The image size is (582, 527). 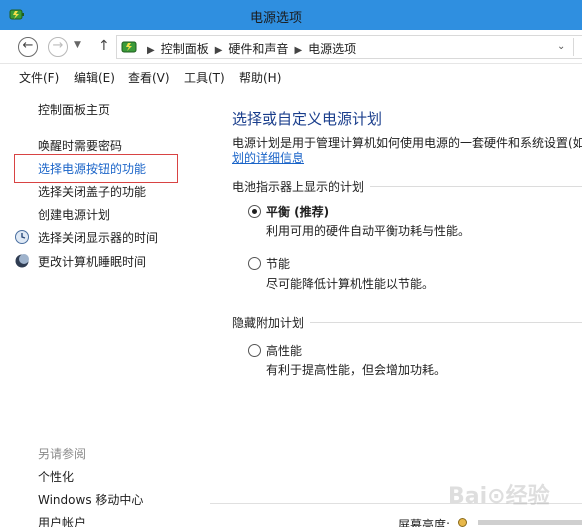 What do you see at coordinates (28, 47) in the screenshot?
I see `back-button: ←` at bounding box center [28, 47].